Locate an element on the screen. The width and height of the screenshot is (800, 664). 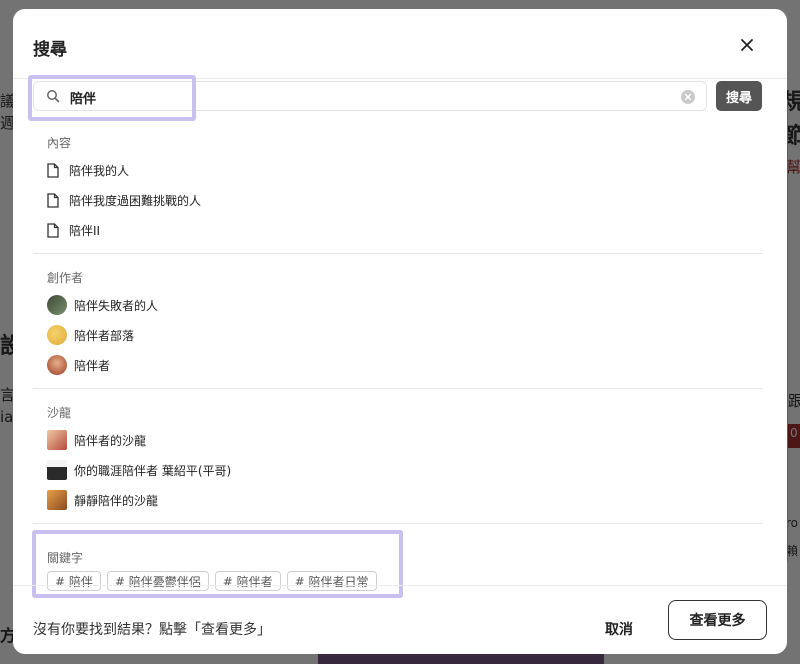
result-label: 陪伴者的沙龍 is located at coordinates (110, 440).